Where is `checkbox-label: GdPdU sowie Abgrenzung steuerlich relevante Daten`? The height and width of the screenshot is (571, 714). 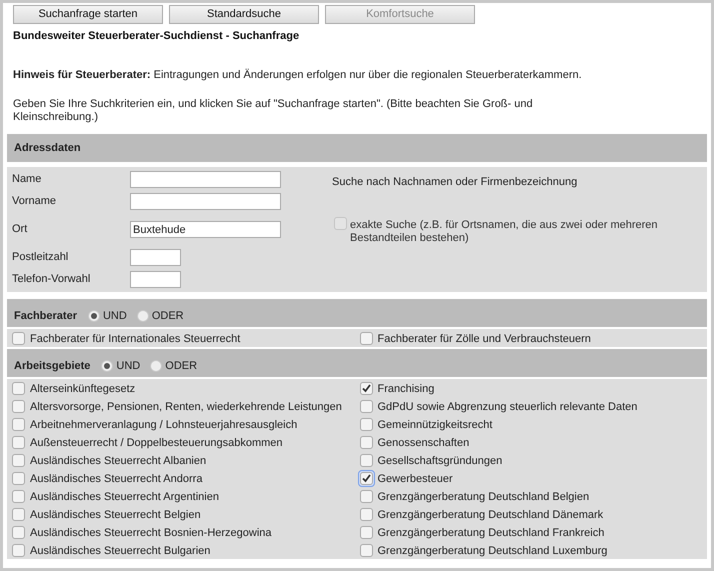
checkbox-label: GdPdU sowie Abgrenzung steuerlich relevante Daten is located at coordinates (508, 408).